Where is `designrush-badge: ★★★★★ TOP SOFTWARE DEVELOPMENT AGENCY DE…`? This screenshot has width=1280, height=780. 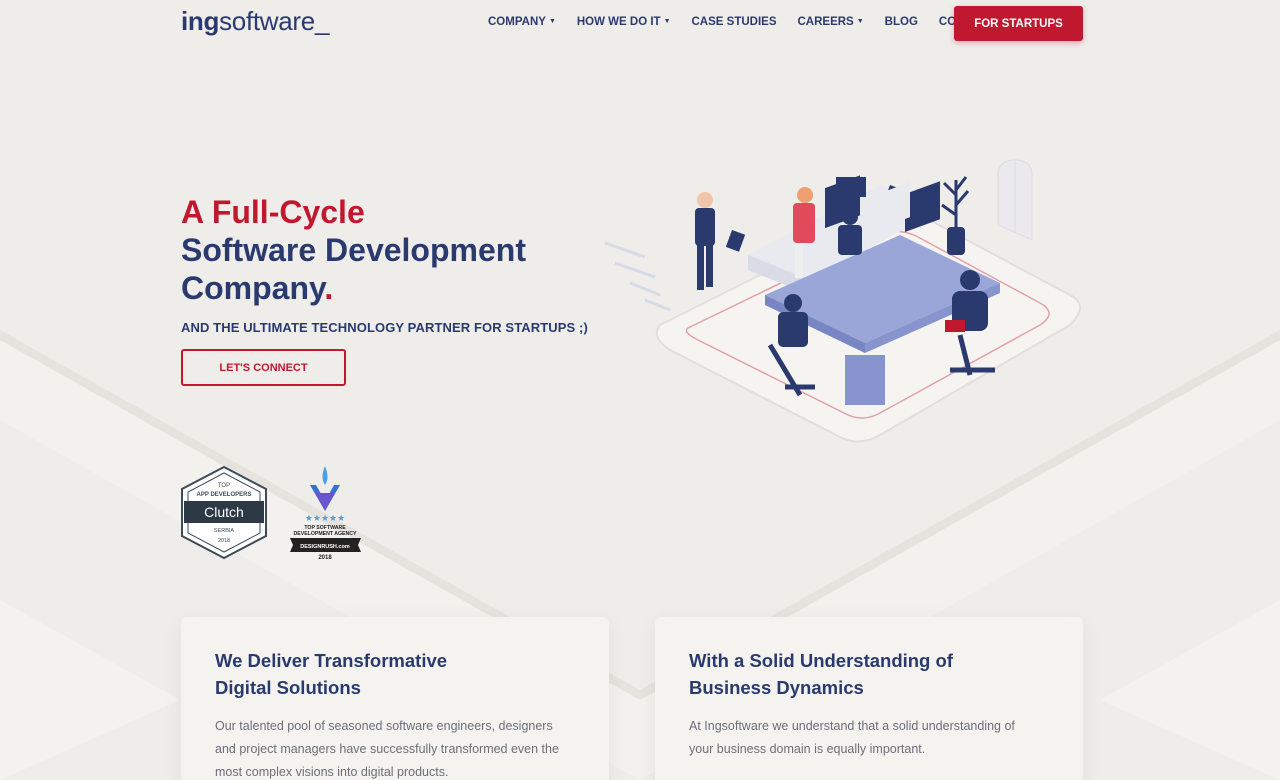 designrush-badge: ★★★★★ TOP SOFTWARE DEVELOPMENT AGENCY DE… is located at coordinates (325, 513).